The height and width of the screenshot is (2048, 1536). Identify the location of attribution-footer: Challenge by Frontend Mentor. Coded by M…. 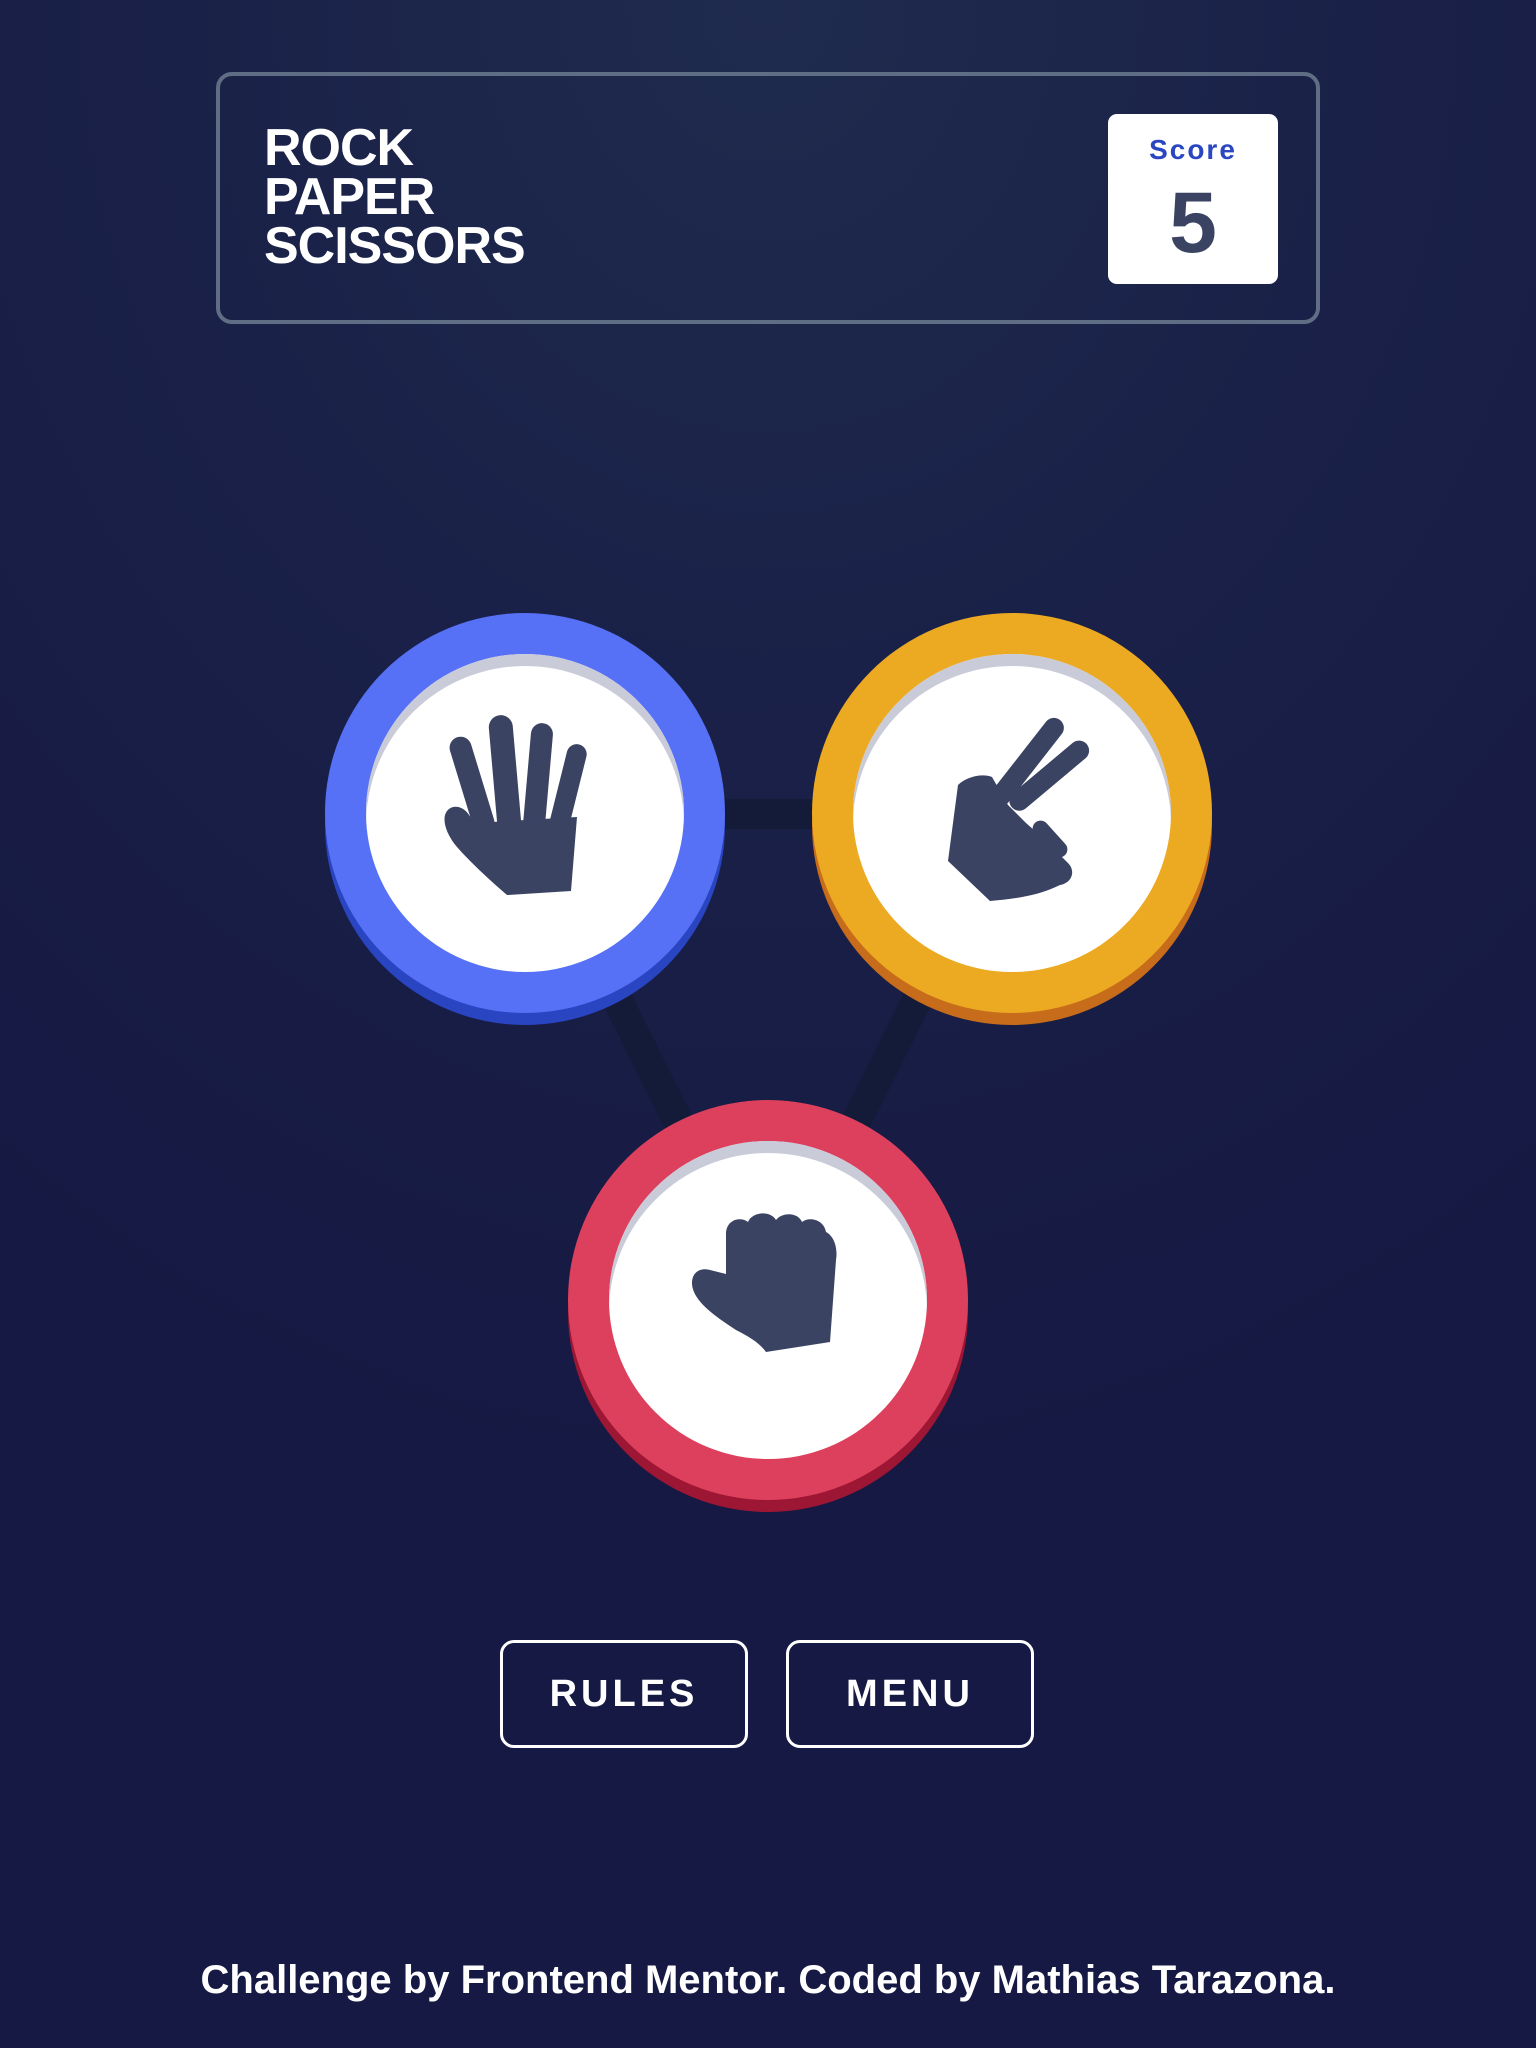
(768, 1980).